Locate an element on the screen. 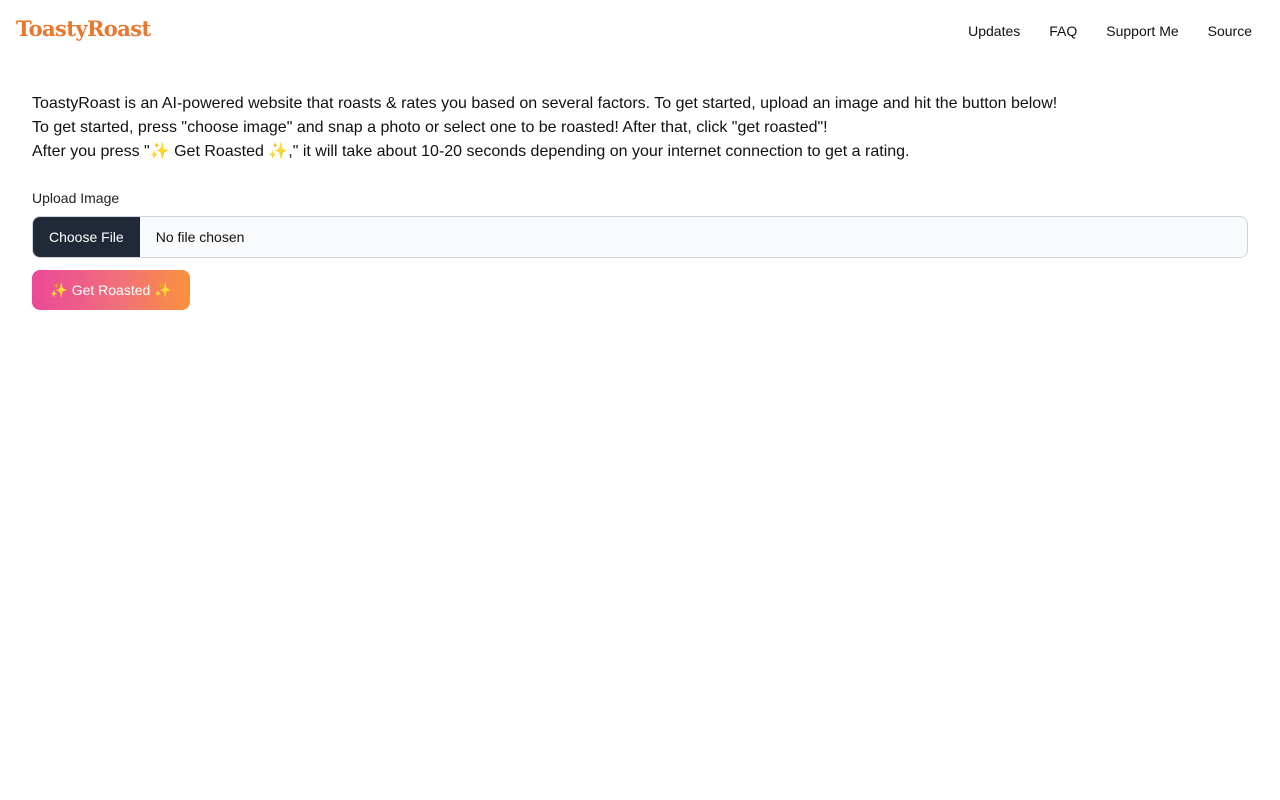  file-status-text: No file chosen is located at coordinates (200, 237).